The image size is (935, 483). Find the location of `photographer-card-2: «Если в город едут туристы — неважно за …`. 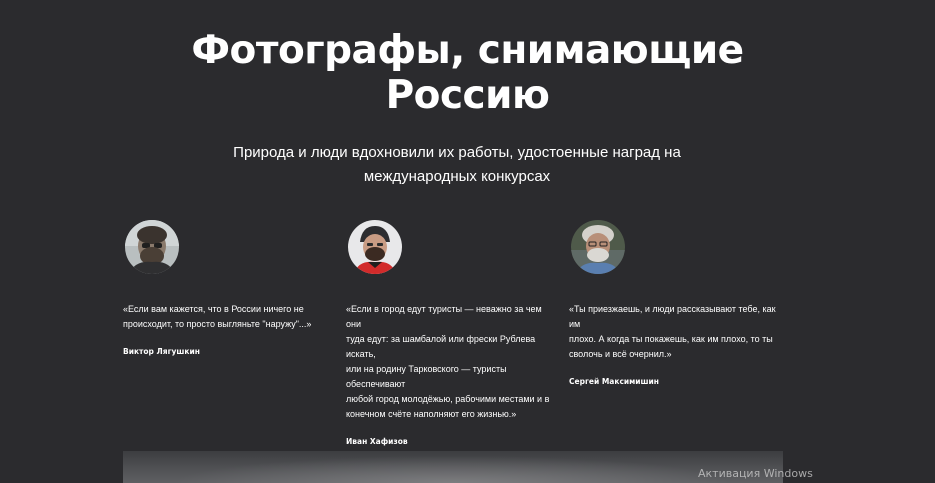

photographer-card-2: «Если в город едут туристы — неважно за … is located at coordinates (451, 334).